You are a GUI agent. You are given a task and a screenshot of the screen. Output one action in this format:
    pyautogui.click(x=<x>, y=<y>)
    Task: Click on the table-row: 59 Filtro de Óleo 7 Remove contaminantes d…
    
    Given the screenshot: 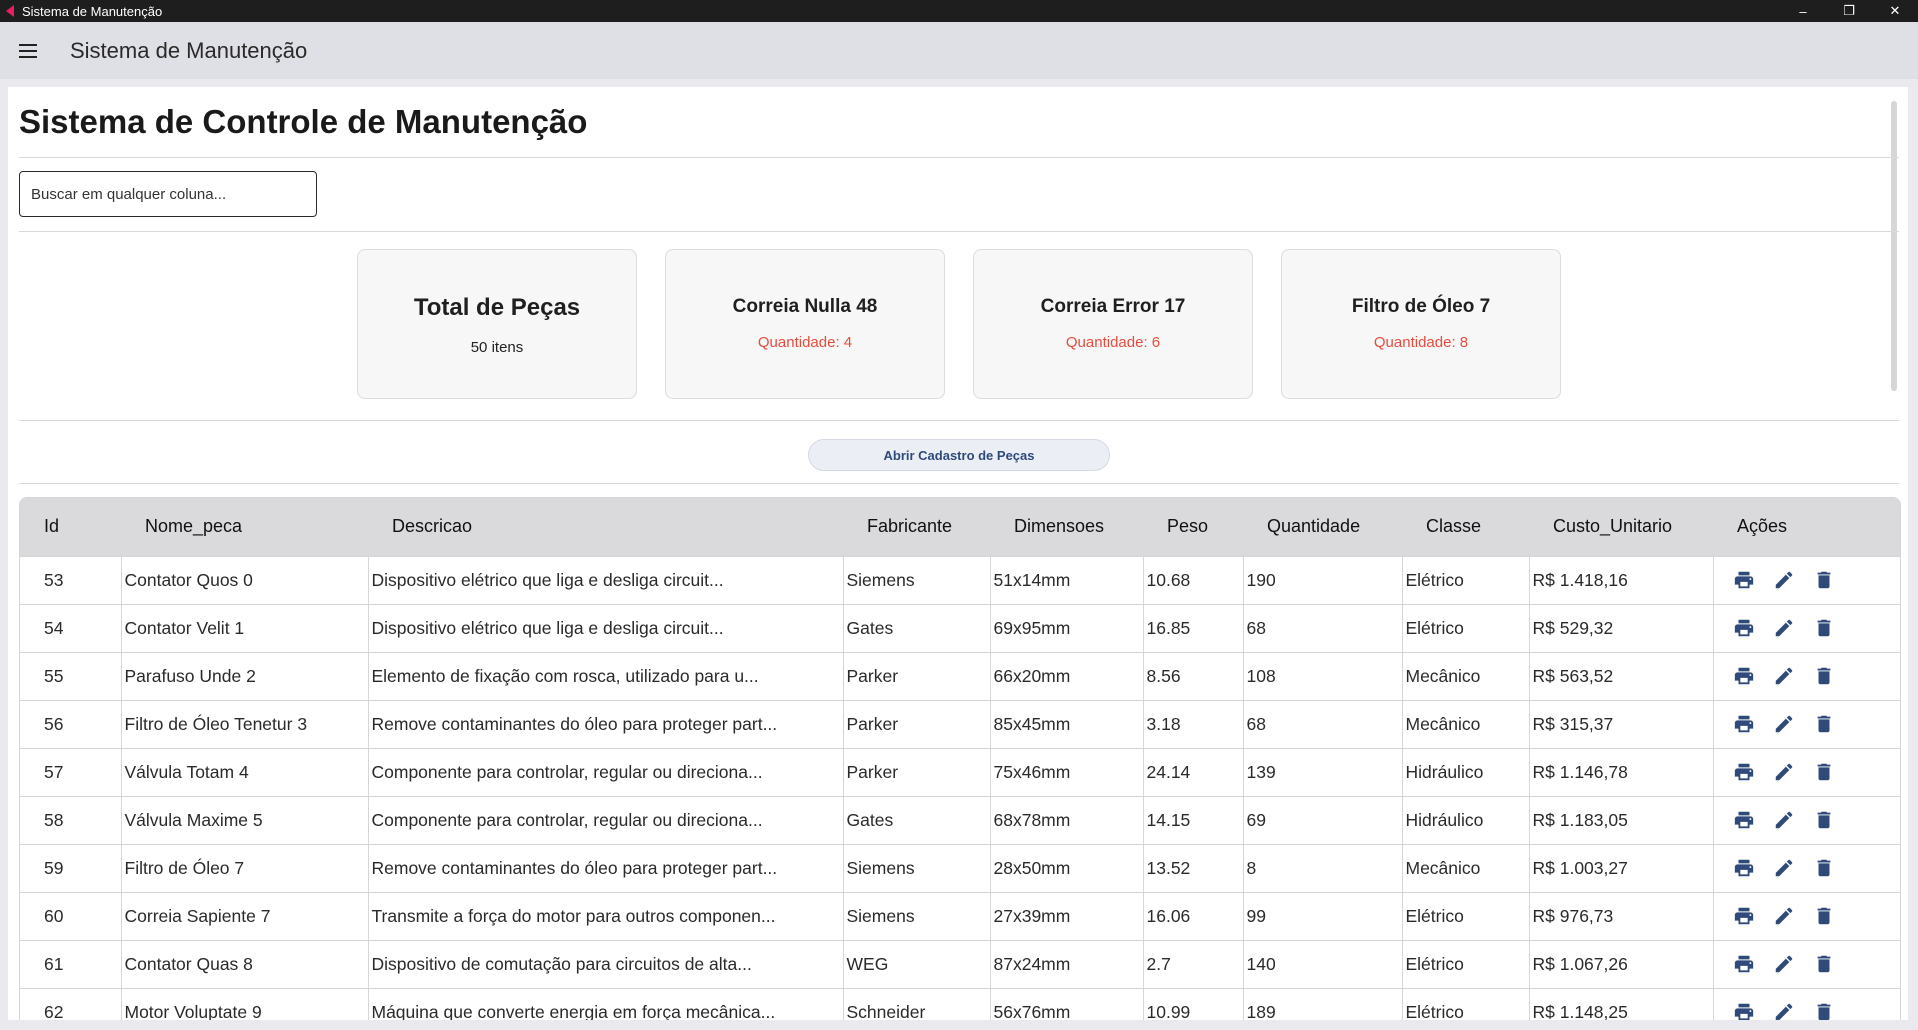 What is the action you would take?
    pyautogui.click(x=960, y=867)
    